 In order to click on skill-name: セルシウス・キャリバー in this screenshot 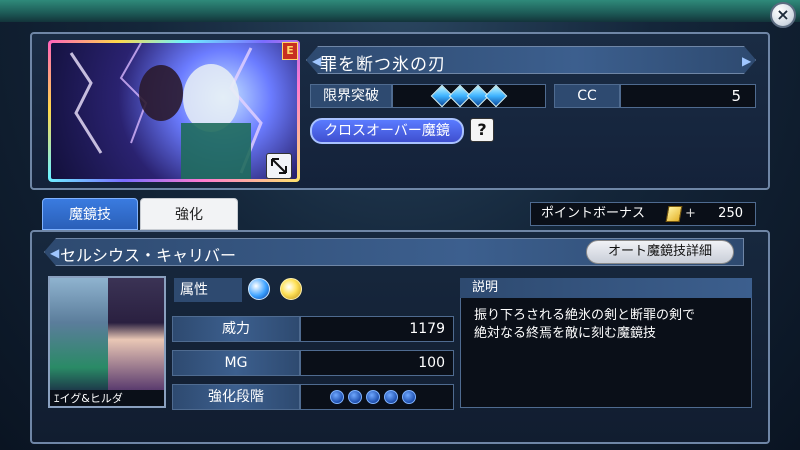, I will do `click(148, 255)`.